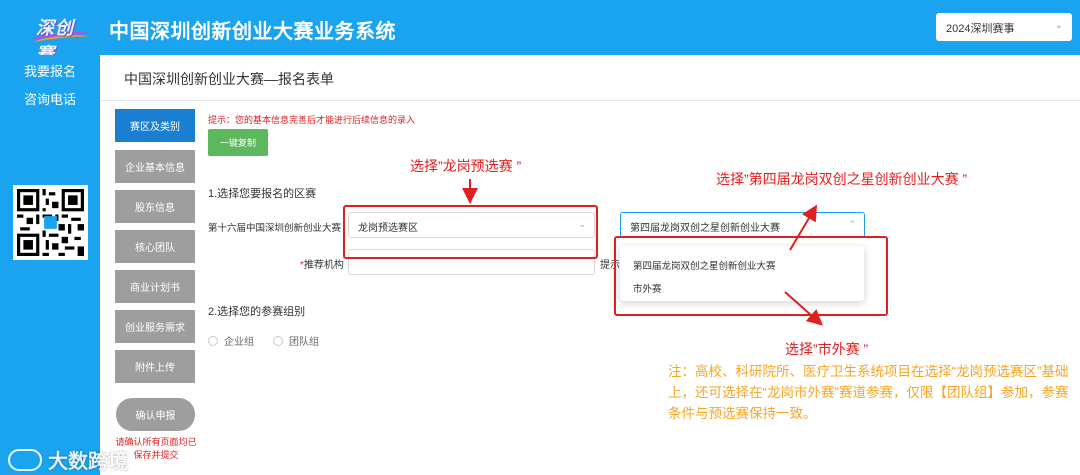 Image resolution: width=1080 pixels, height=475 pixels. I want to click on arrow-to-fourth-option, so click(803, 227).